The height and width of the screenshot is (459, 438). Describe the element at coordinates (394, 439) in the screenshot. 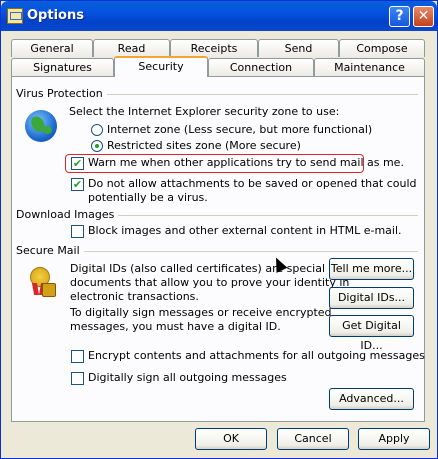

I see `apply-button: Apply` at that location.